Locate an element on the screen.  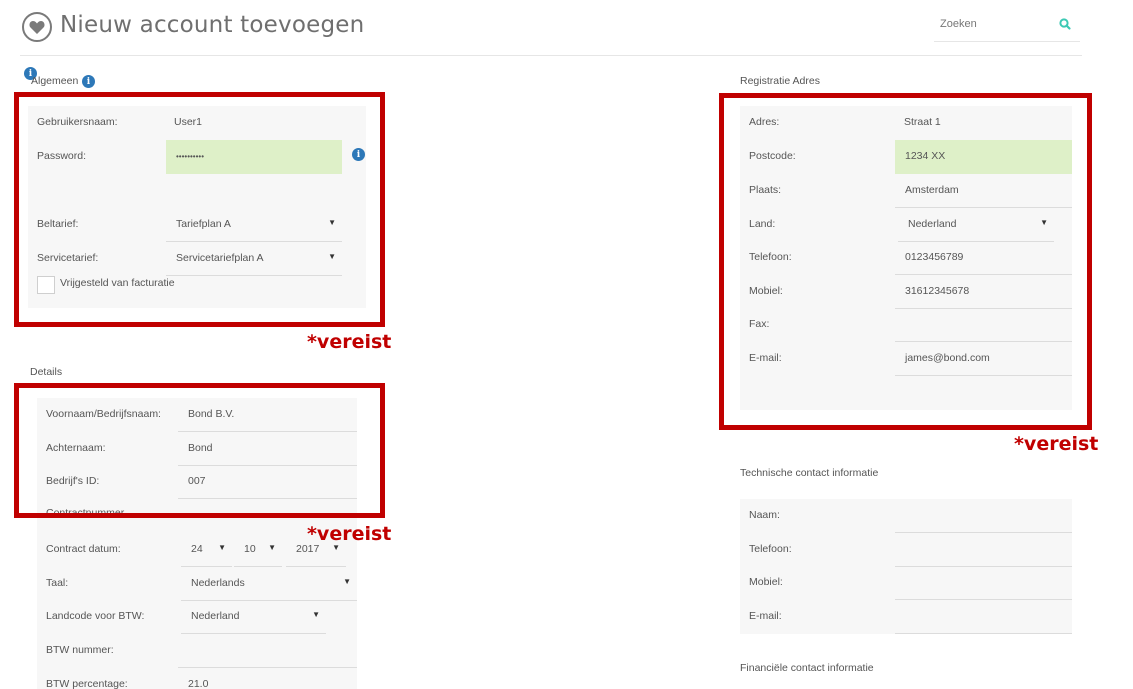
vat-percentage-row: BTW percentage: 21.0 is located at coordinates (197, 678).